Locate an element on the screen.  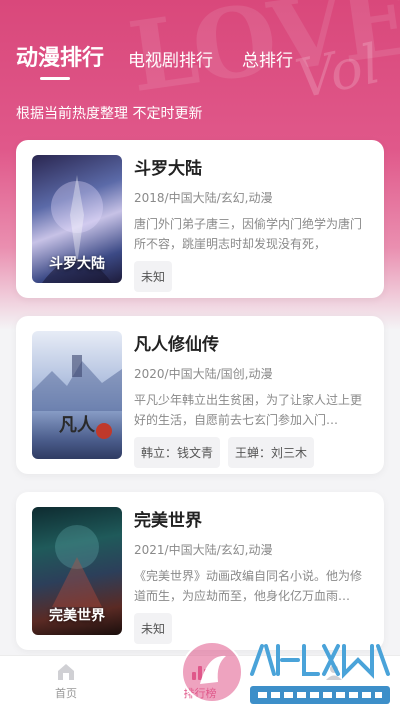
nav-ranking: 排行榜 is located at coordinates (200, 681).